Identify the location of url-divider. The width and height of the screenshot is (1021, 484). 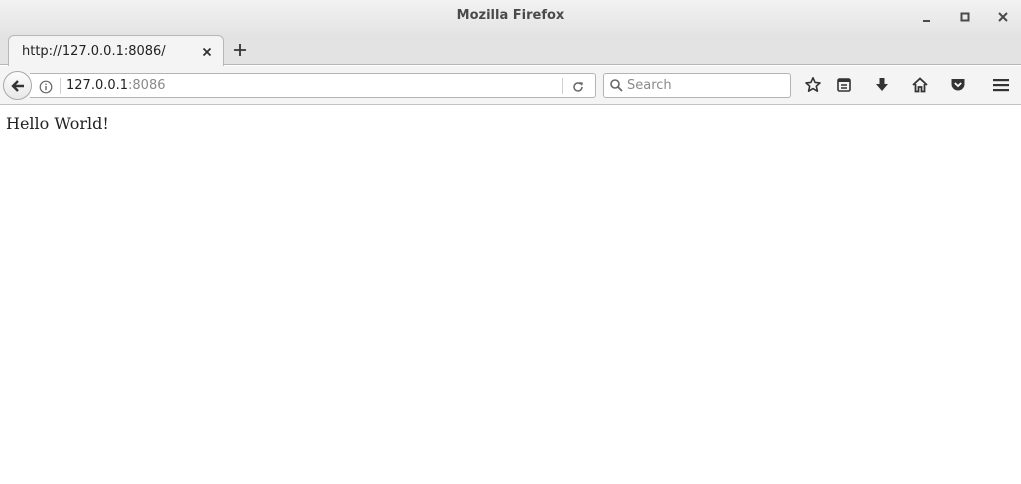
(60, 86).